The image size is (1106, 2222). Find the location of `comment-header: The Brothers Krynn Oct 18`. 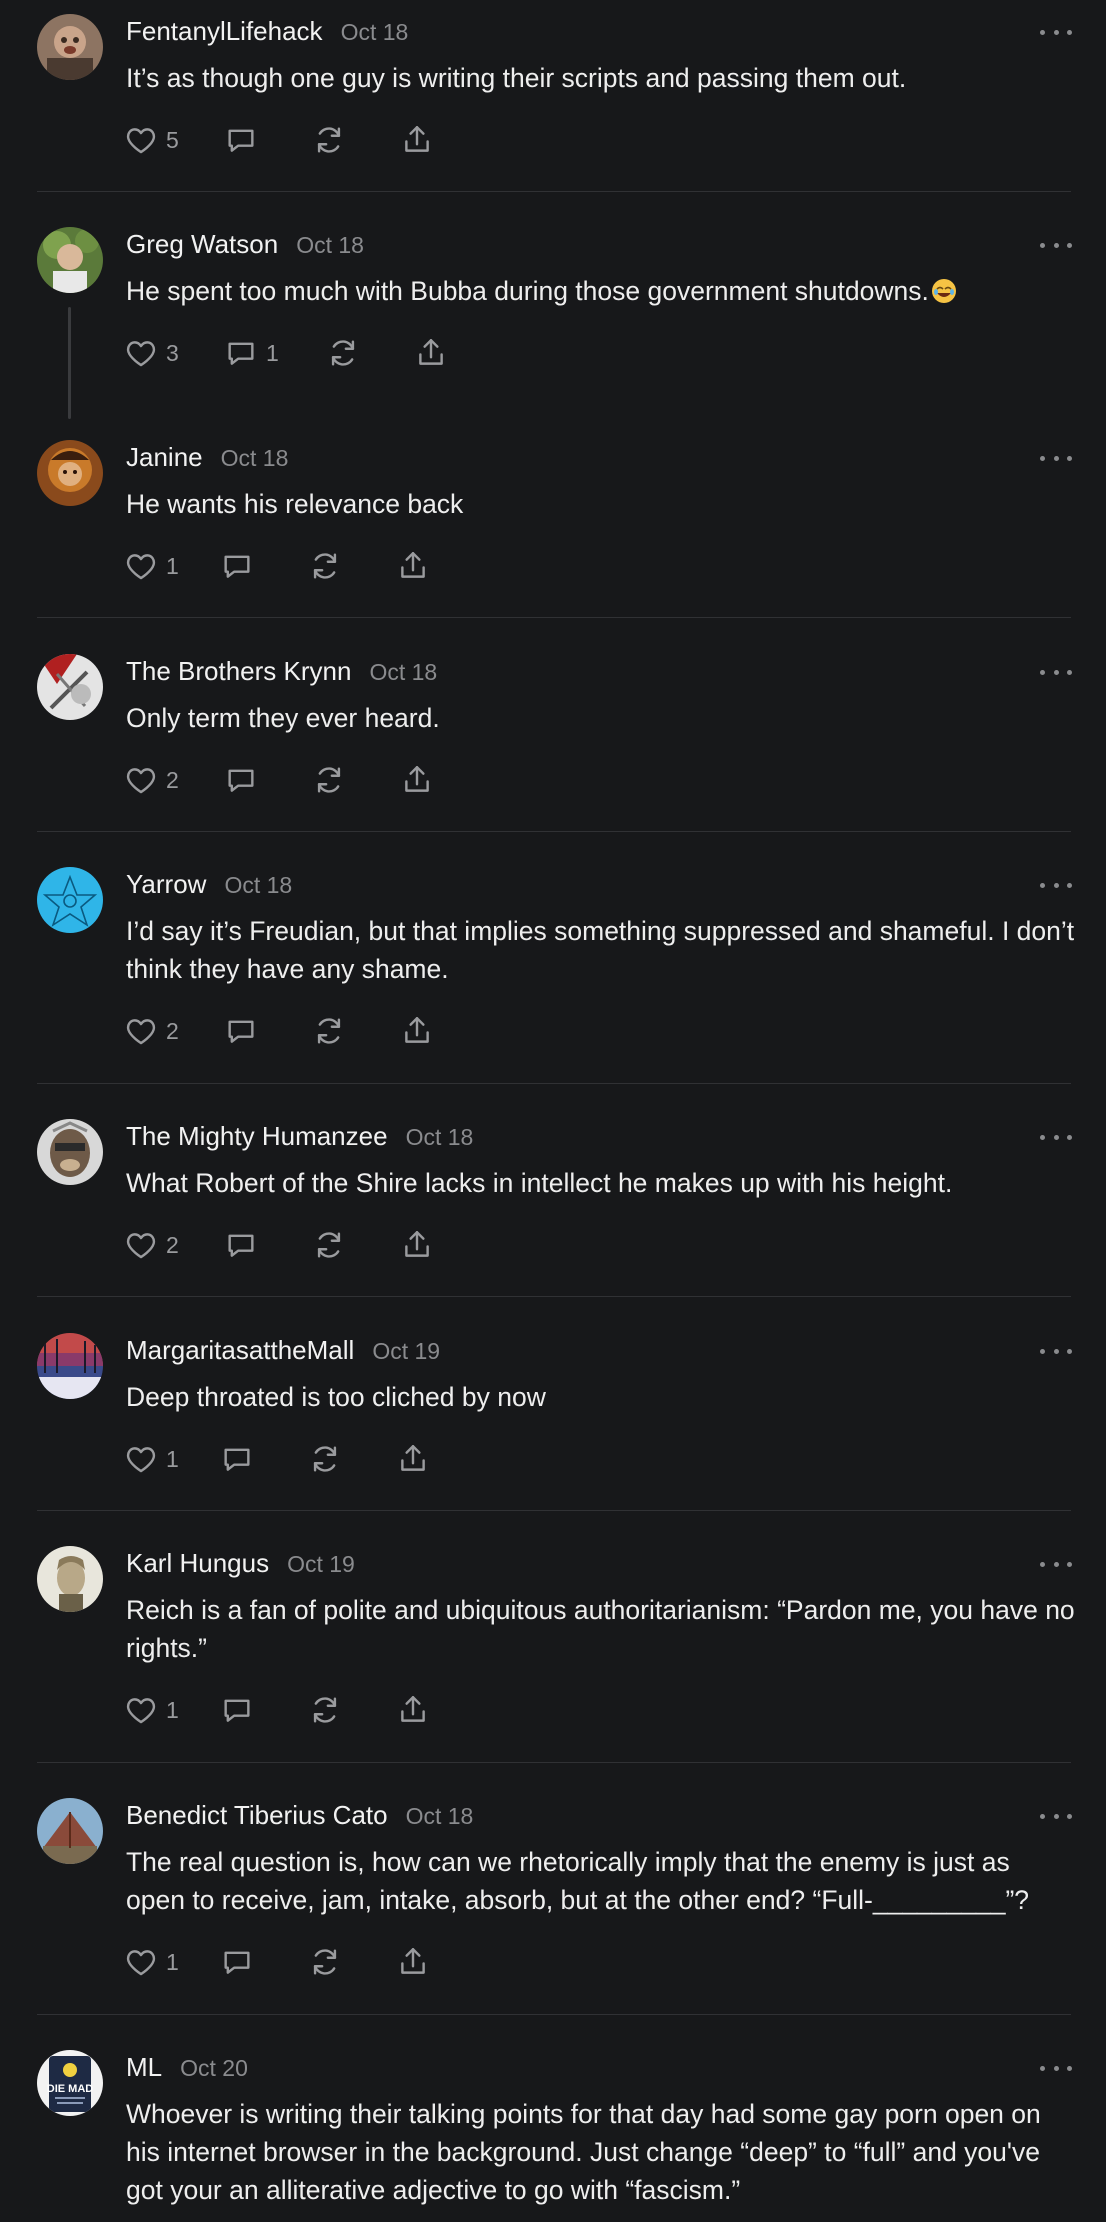

comment-header: The Brothers Krynn Oct 18 is located at coordinates (281, 671).